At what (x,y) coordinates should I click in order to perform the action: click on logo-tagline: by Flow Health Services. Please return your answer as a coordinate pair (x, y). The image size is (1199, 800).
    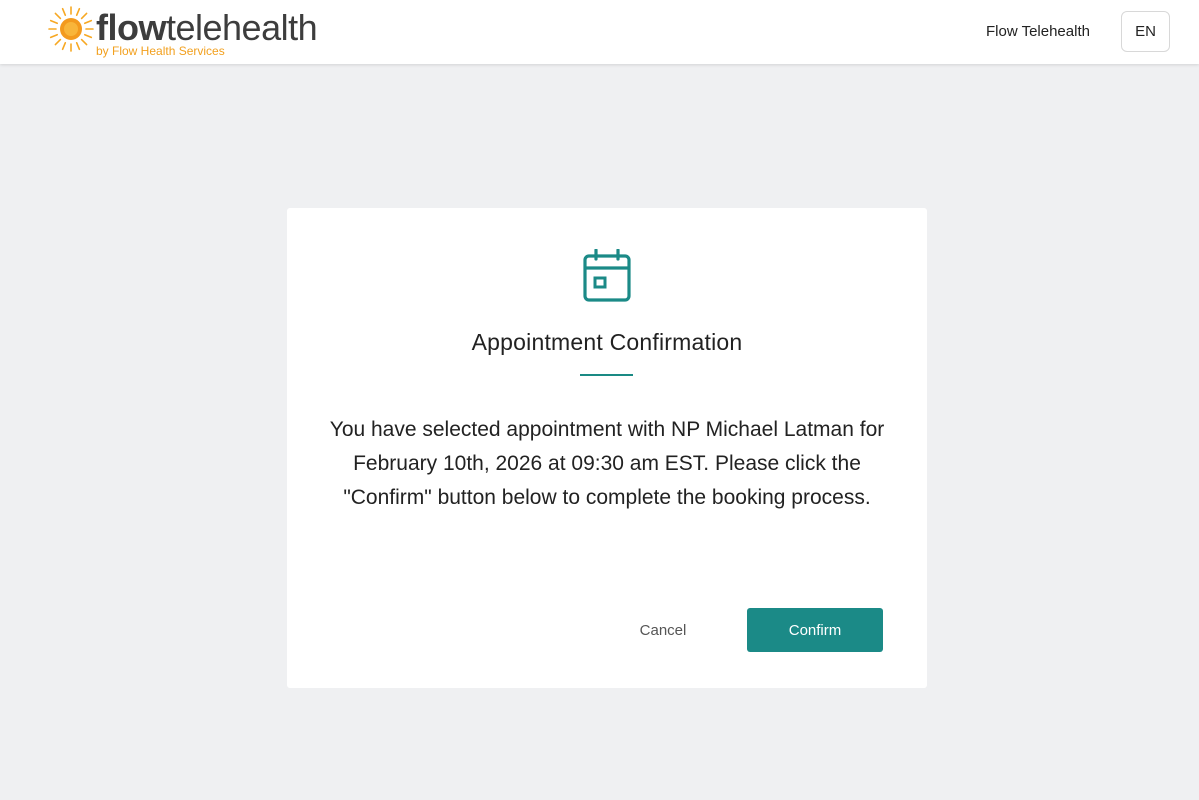
    Looking at the image, I should click on (160, 51).